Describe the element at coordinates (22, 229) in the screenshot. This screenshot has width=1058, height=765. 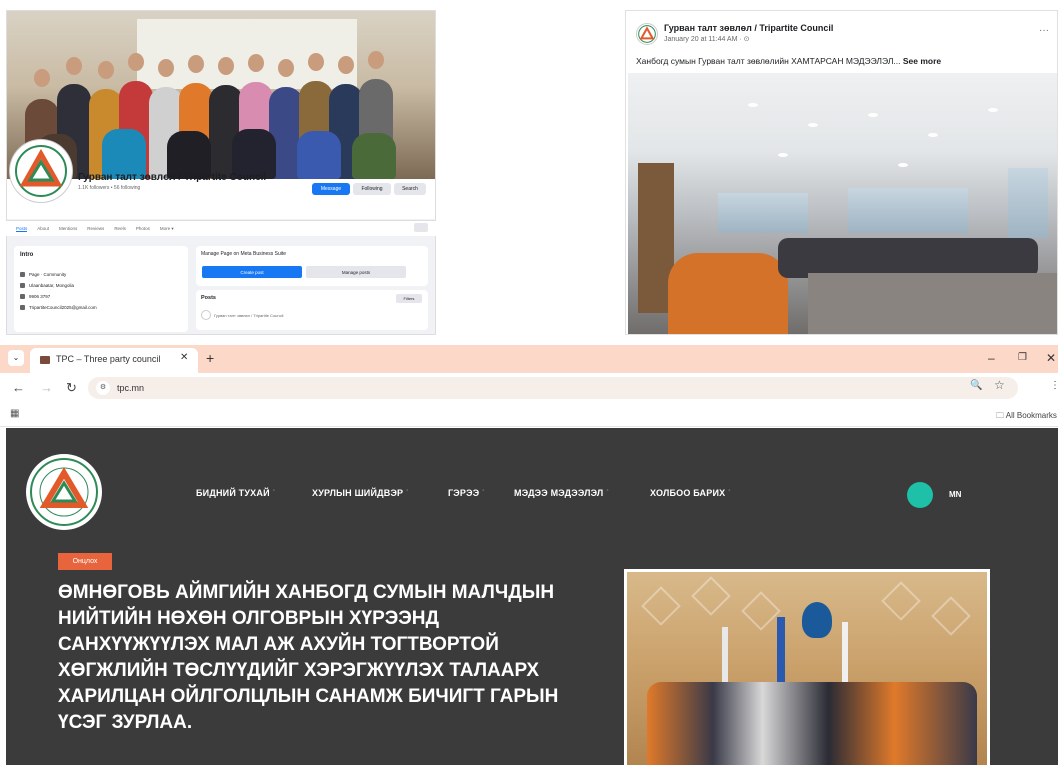
I see `tab-posts: Posts` at that location.